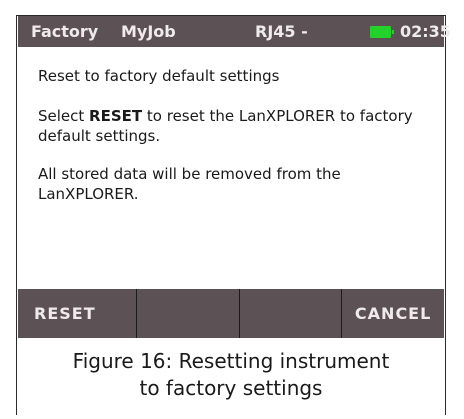 The height and width of the screenshot is (419, 464). Describe the element at coordinates (116, 116) in the screenshot. I see `instruction-keyword: RESET` at that location.